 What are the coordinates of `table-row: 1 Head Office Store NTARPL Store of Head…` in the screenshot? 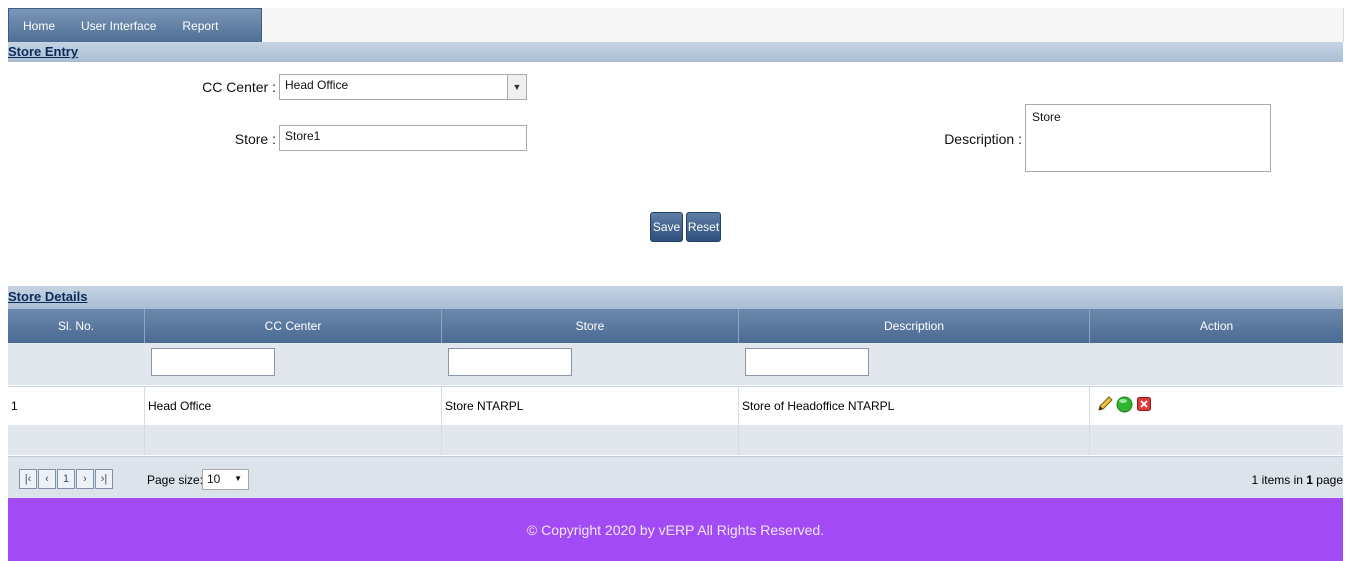 It's located at (675, 406).